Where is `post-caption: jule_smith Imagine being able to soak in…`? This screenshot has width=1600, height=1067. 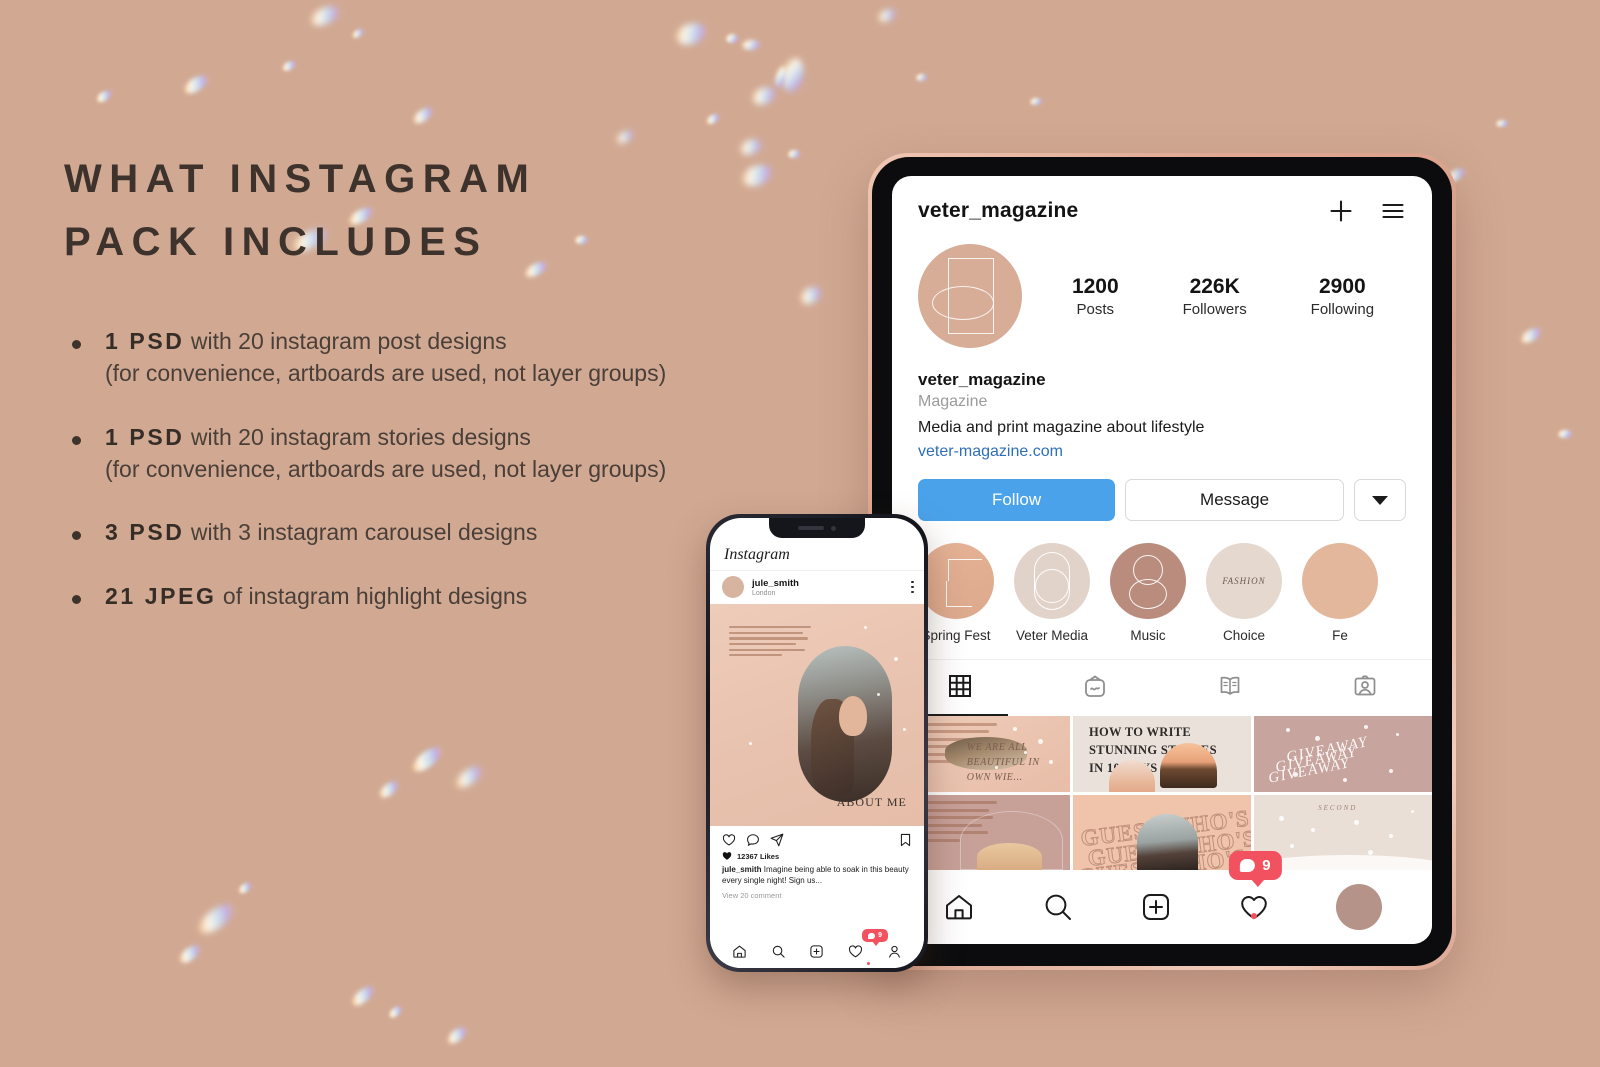 post-caption: jule_smith Imagine being able to soak in… is located at coordinates (817, 874).